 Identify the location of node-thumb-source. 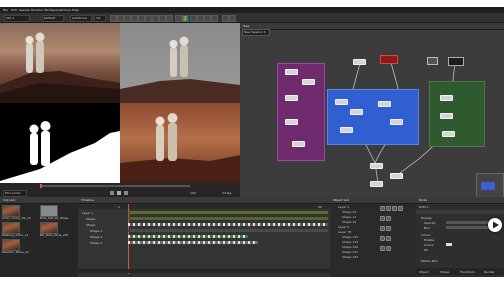
(432, 61).